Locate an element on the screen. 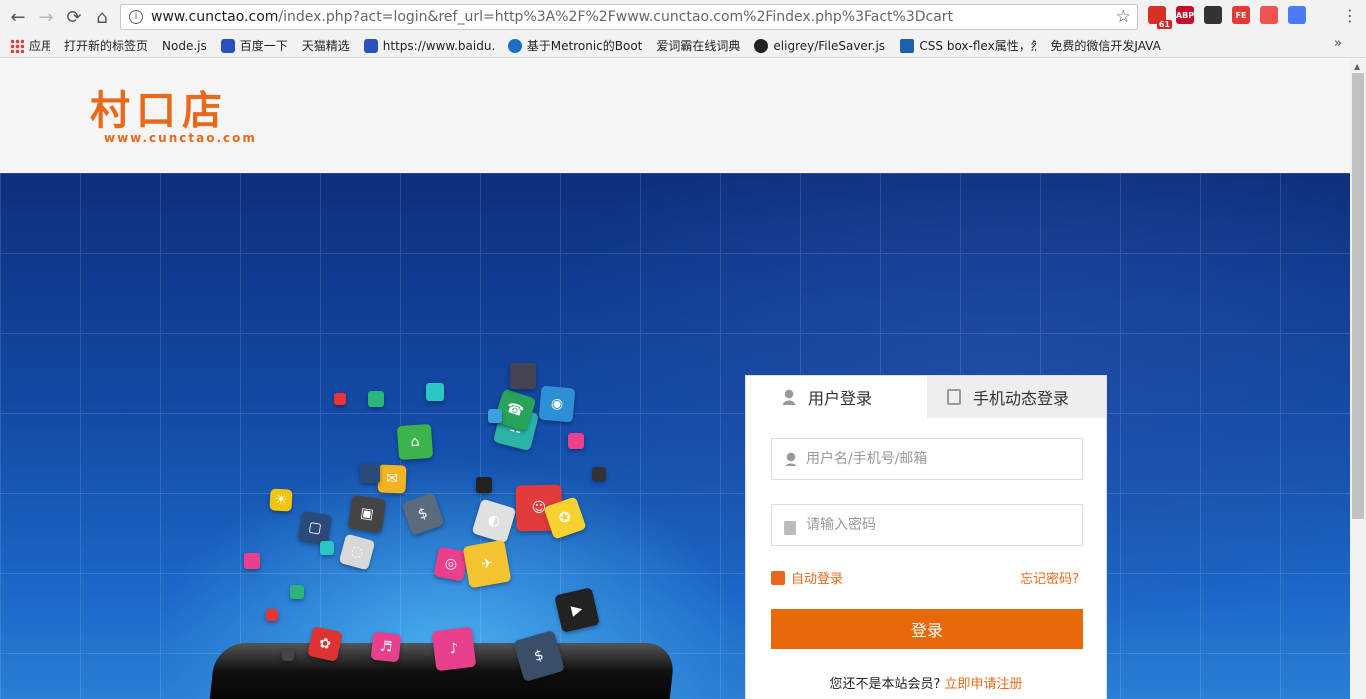  bookmark-item: 免费的微信开发JAVA is located at coordinates (580, 71).